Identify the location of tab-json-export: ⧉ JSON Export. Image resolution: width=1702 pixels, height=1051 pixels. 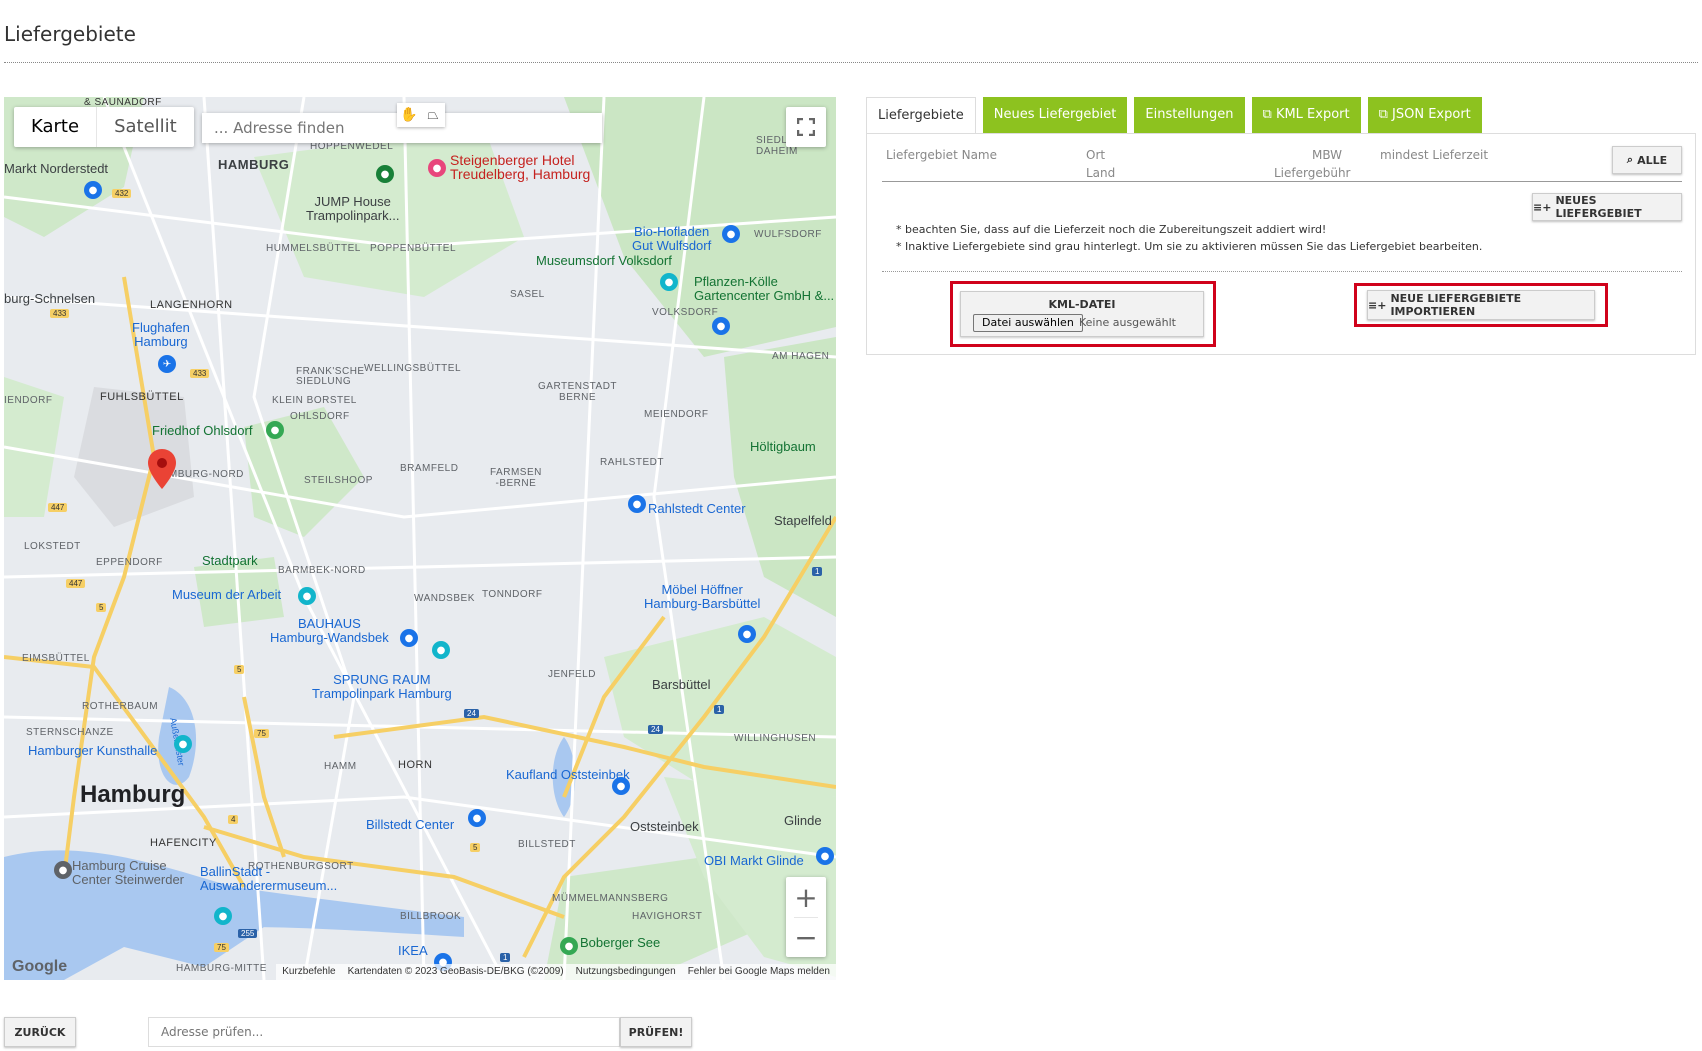
(1424, 115).